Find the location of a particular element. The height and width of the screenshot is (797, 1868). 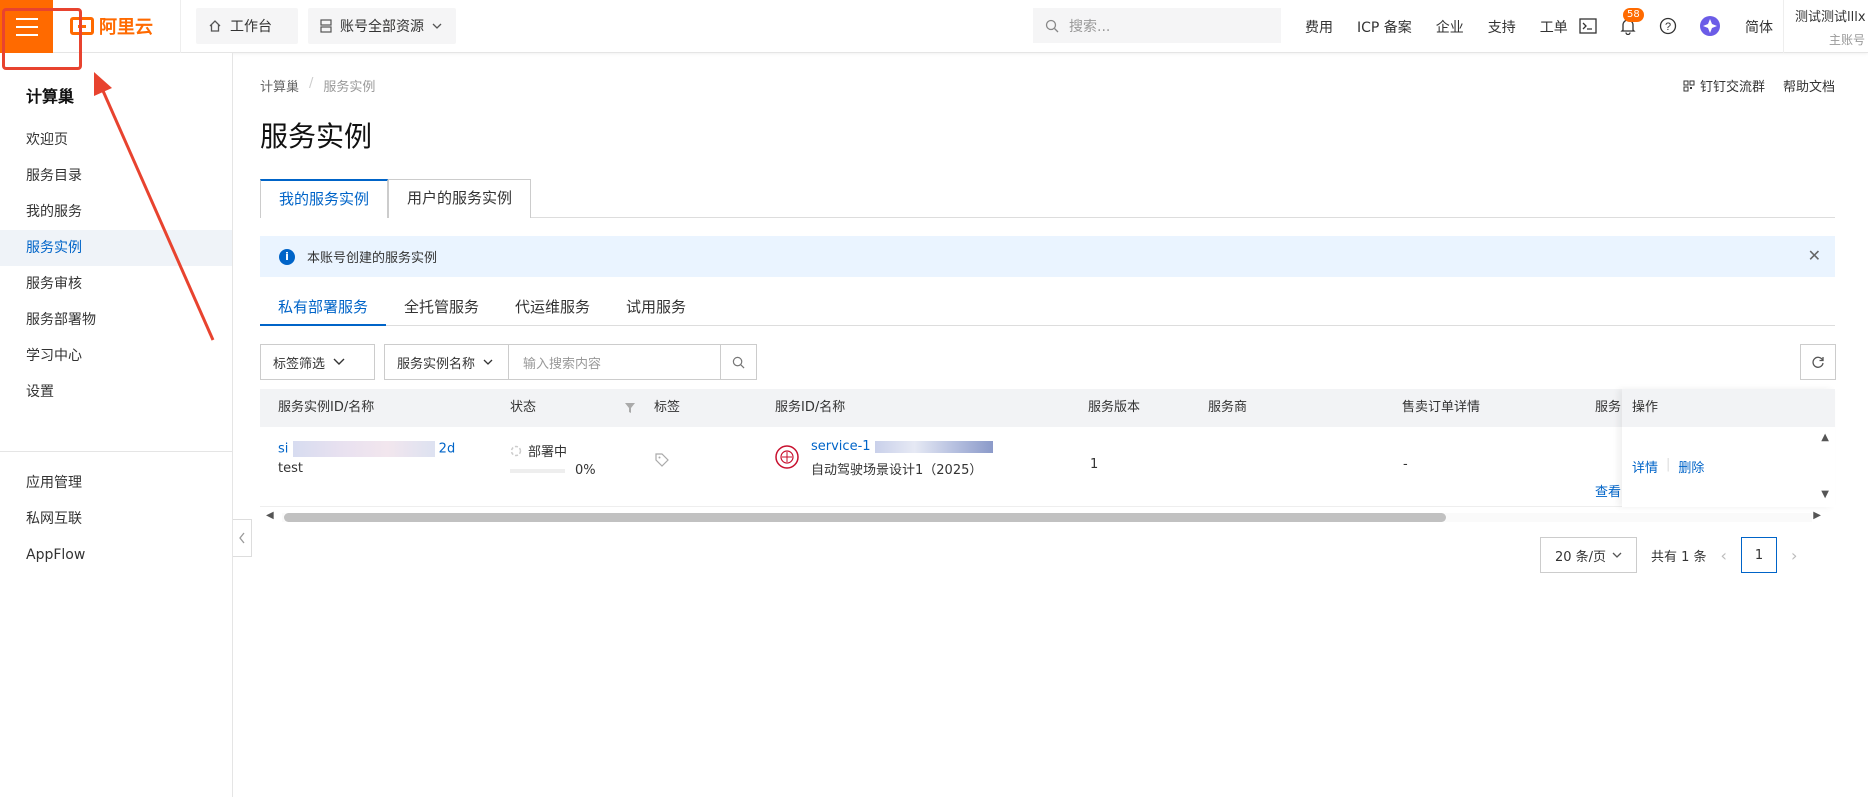

scroll-up-icon: ▲ is located at coordinates (1825, 437).